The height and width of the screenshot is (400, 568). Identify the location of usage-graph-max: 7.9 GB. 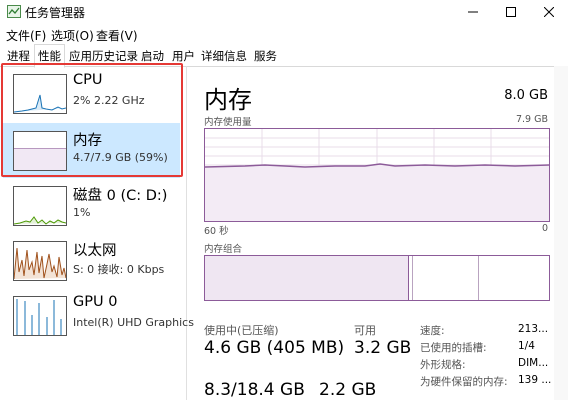
(531, 119).